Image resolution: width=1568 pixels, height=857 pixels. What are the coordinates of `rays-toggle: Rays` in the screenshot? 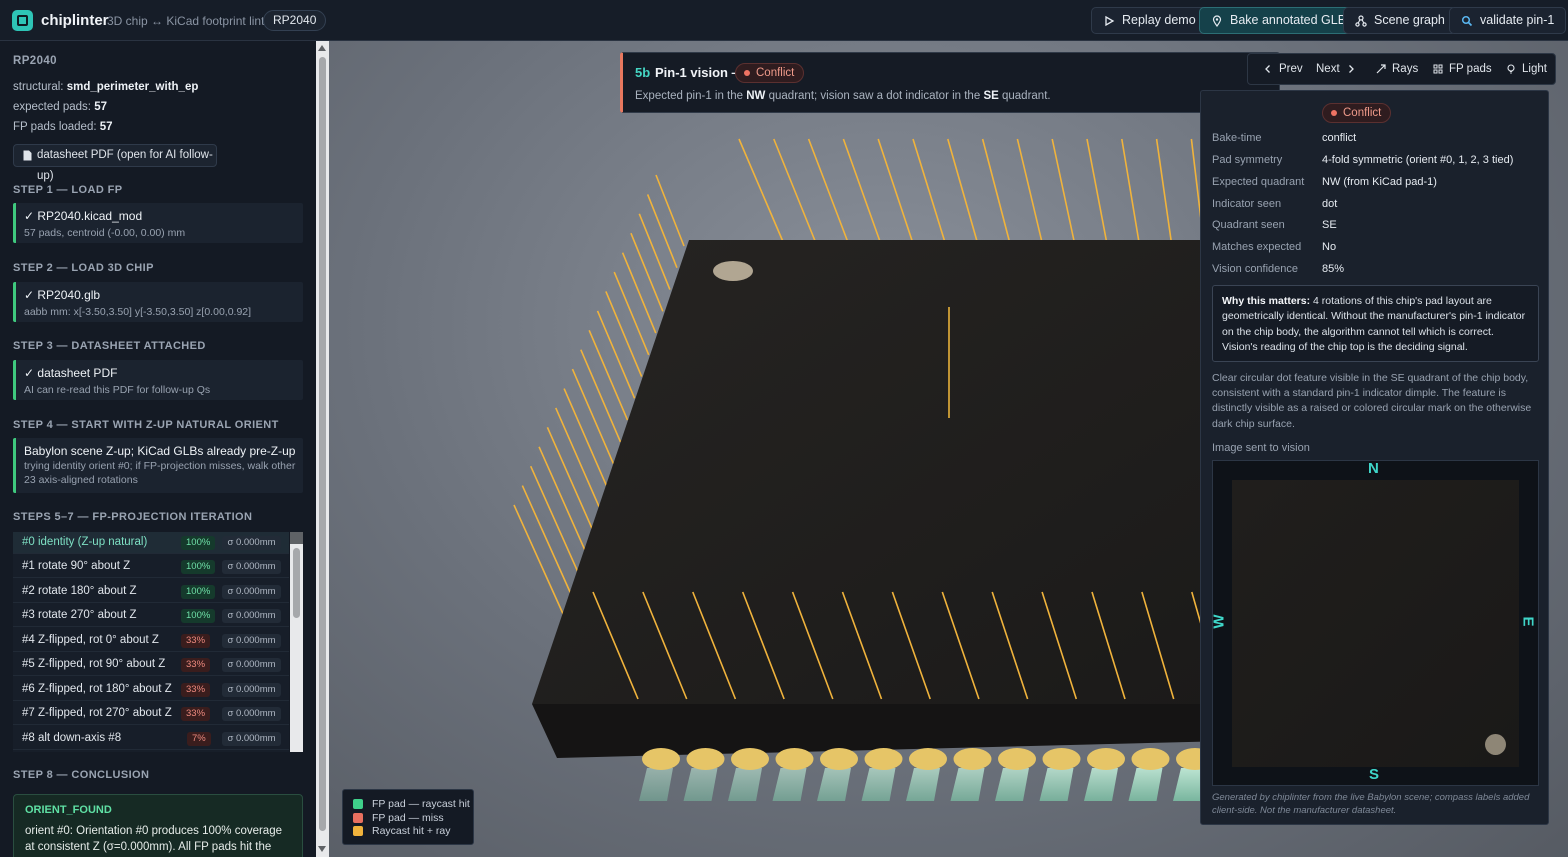 It's located at (1397, 69).